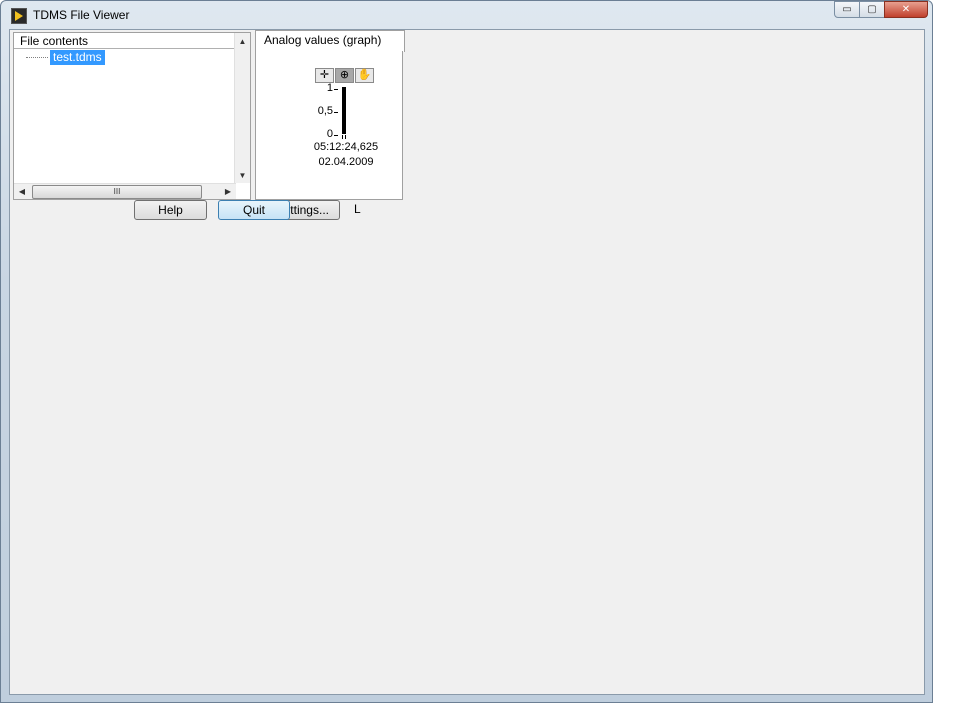  I want to click on tree-horizontal-scrollbar: ◀ III ▶, so click(125, 191).